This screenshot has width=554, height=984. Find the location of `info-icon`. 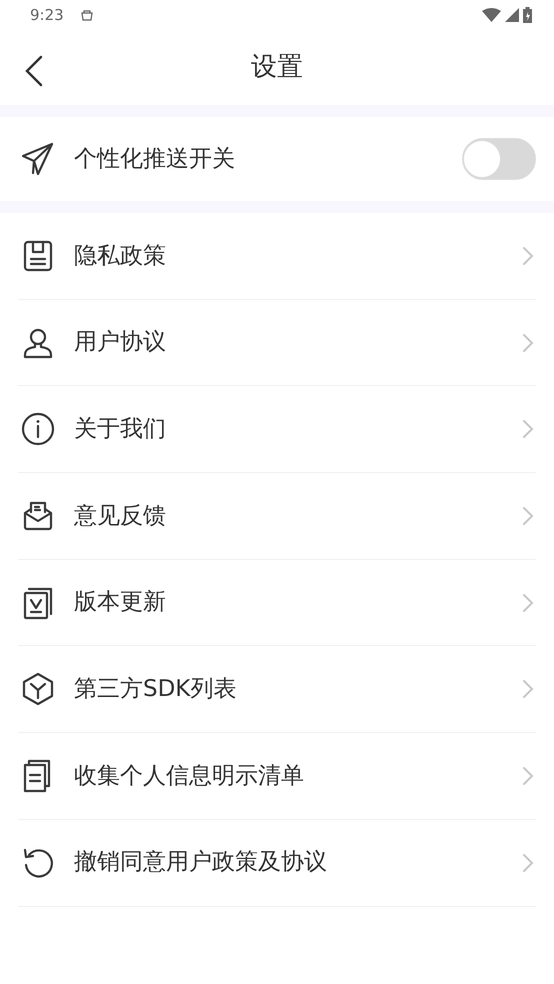

info-icon is located at coordinates (38, 429).